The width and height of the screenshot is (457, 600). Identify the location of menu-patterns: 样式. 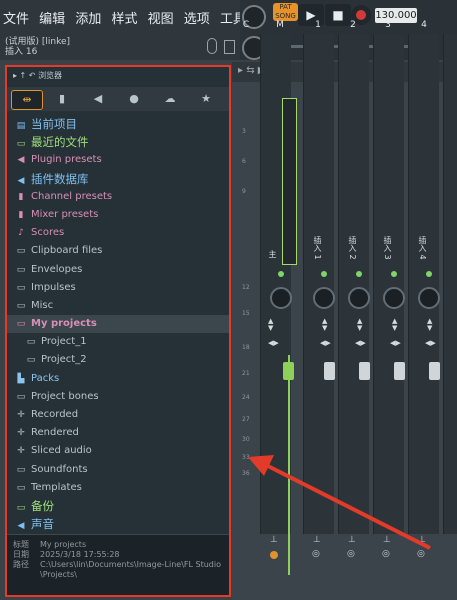
(124, 19).